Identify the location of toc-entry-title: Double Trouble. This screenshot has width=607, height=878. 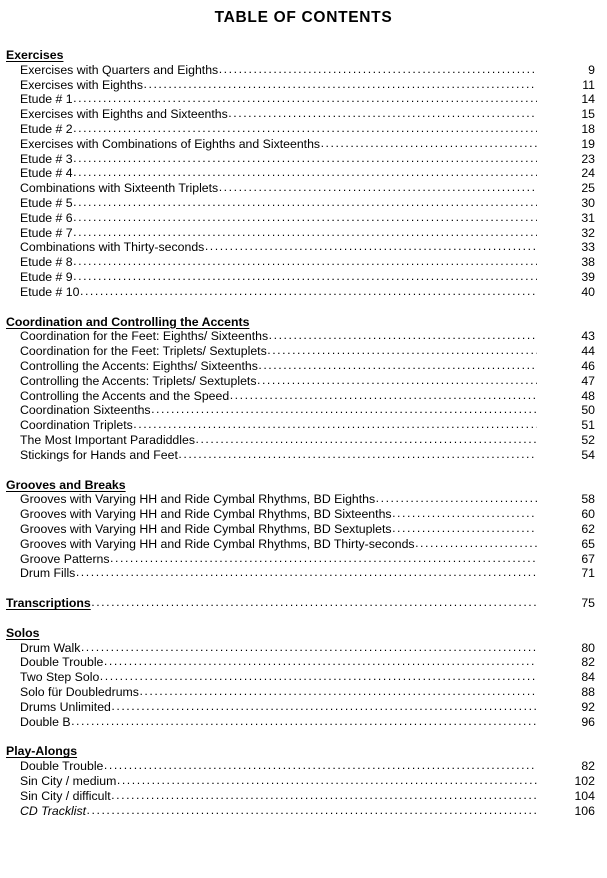
(62, 662).